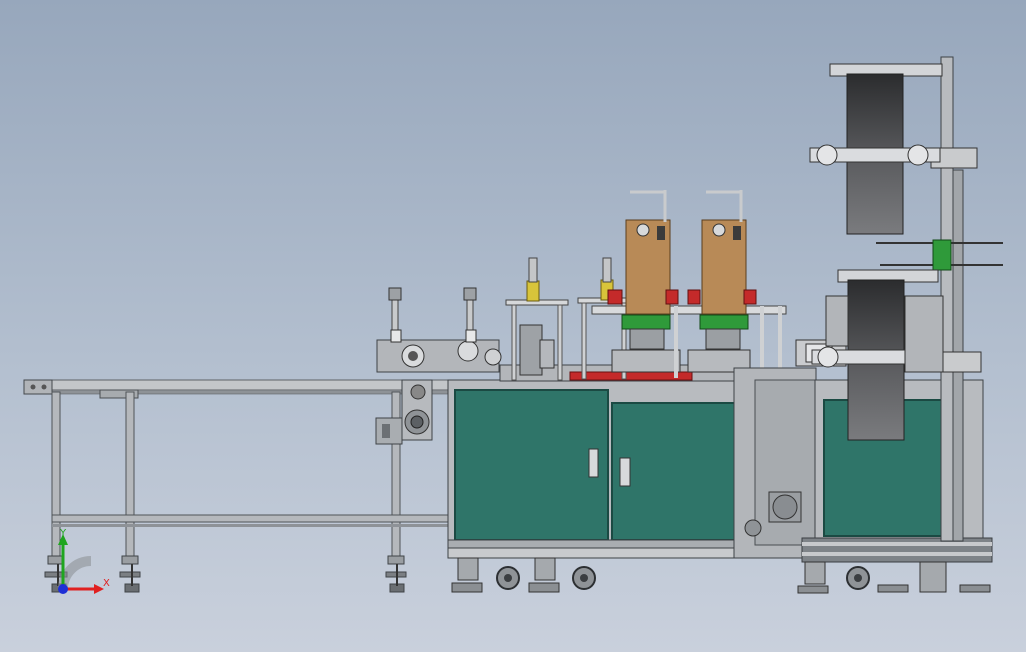 The width and height of the screenshot is (1026, 652). What do you see at coordinates (106, 583) in the screenshot?
I see `x-axis-label: X` at bounding box center [106, 583].